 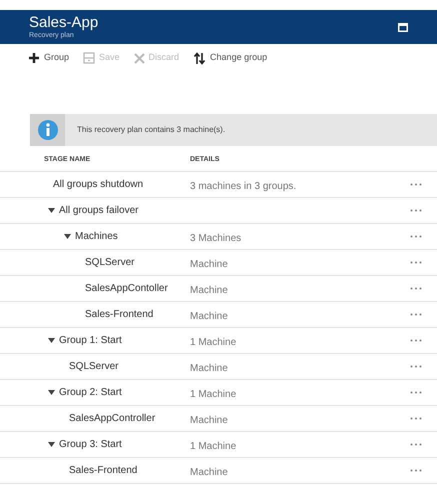 I want to click on stage-details: 3 machines in 3 groups., so click(x=243, y=186).